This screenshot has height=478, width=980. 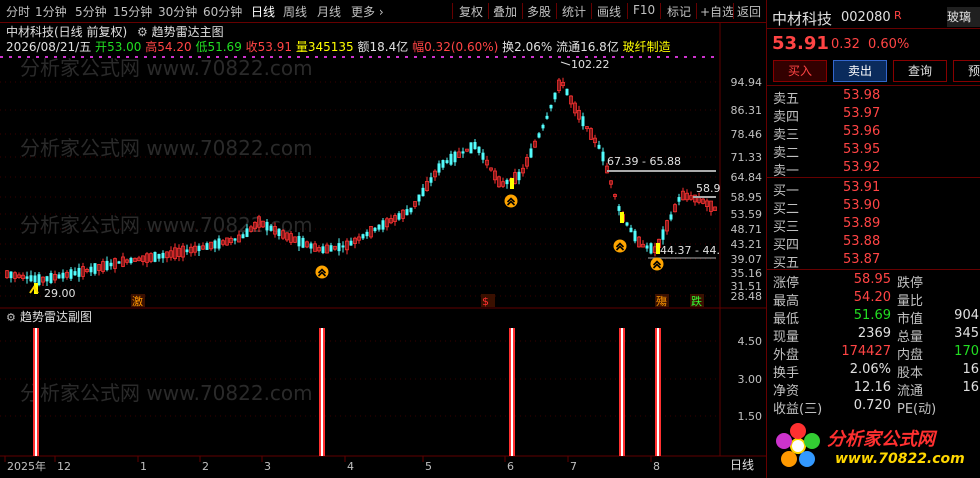 What do you see at coordinates (876, 243) in the screenshot?
I see `bids-level-4: 买四 53.88` at bounding box center [876, 243].